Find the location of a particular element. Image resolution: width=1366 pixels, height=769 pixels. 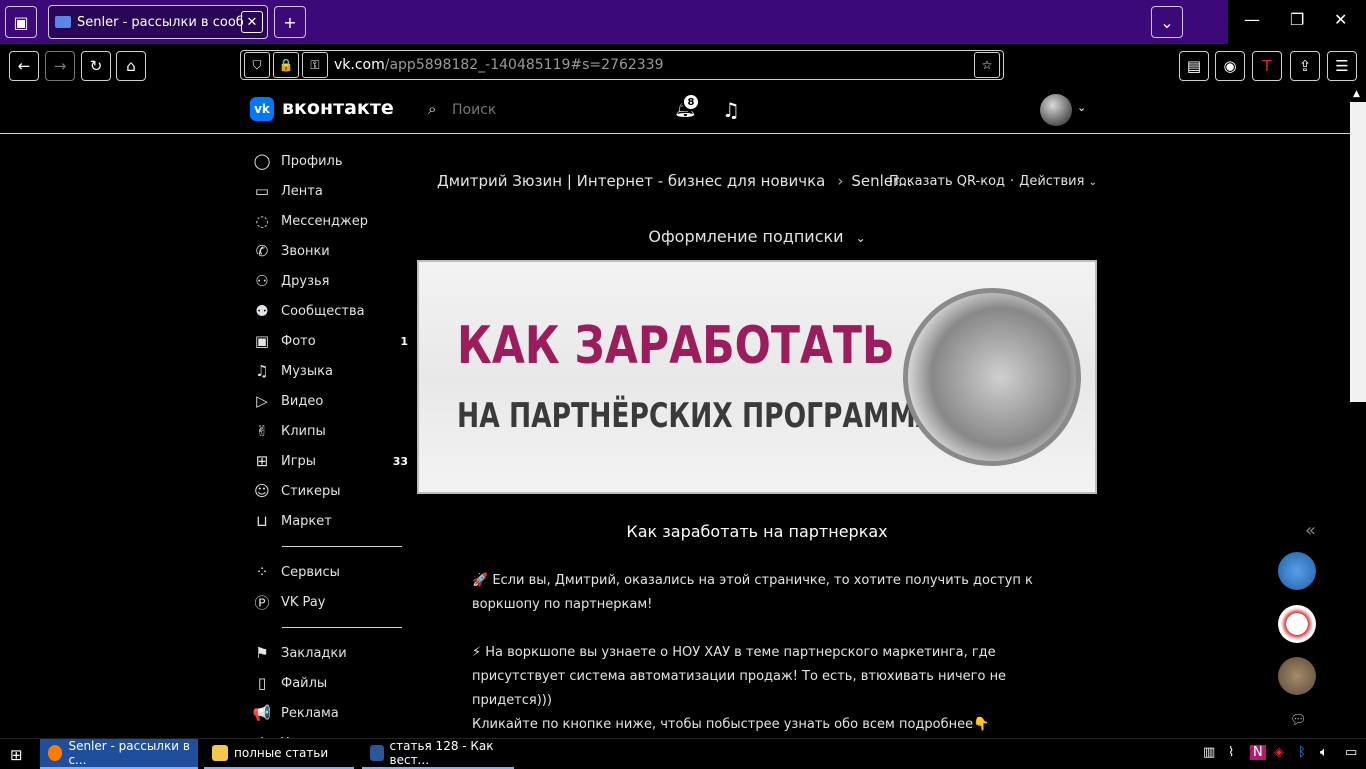

sidebar-item: ⊔ Маркет is located at coordinates (330, 521).